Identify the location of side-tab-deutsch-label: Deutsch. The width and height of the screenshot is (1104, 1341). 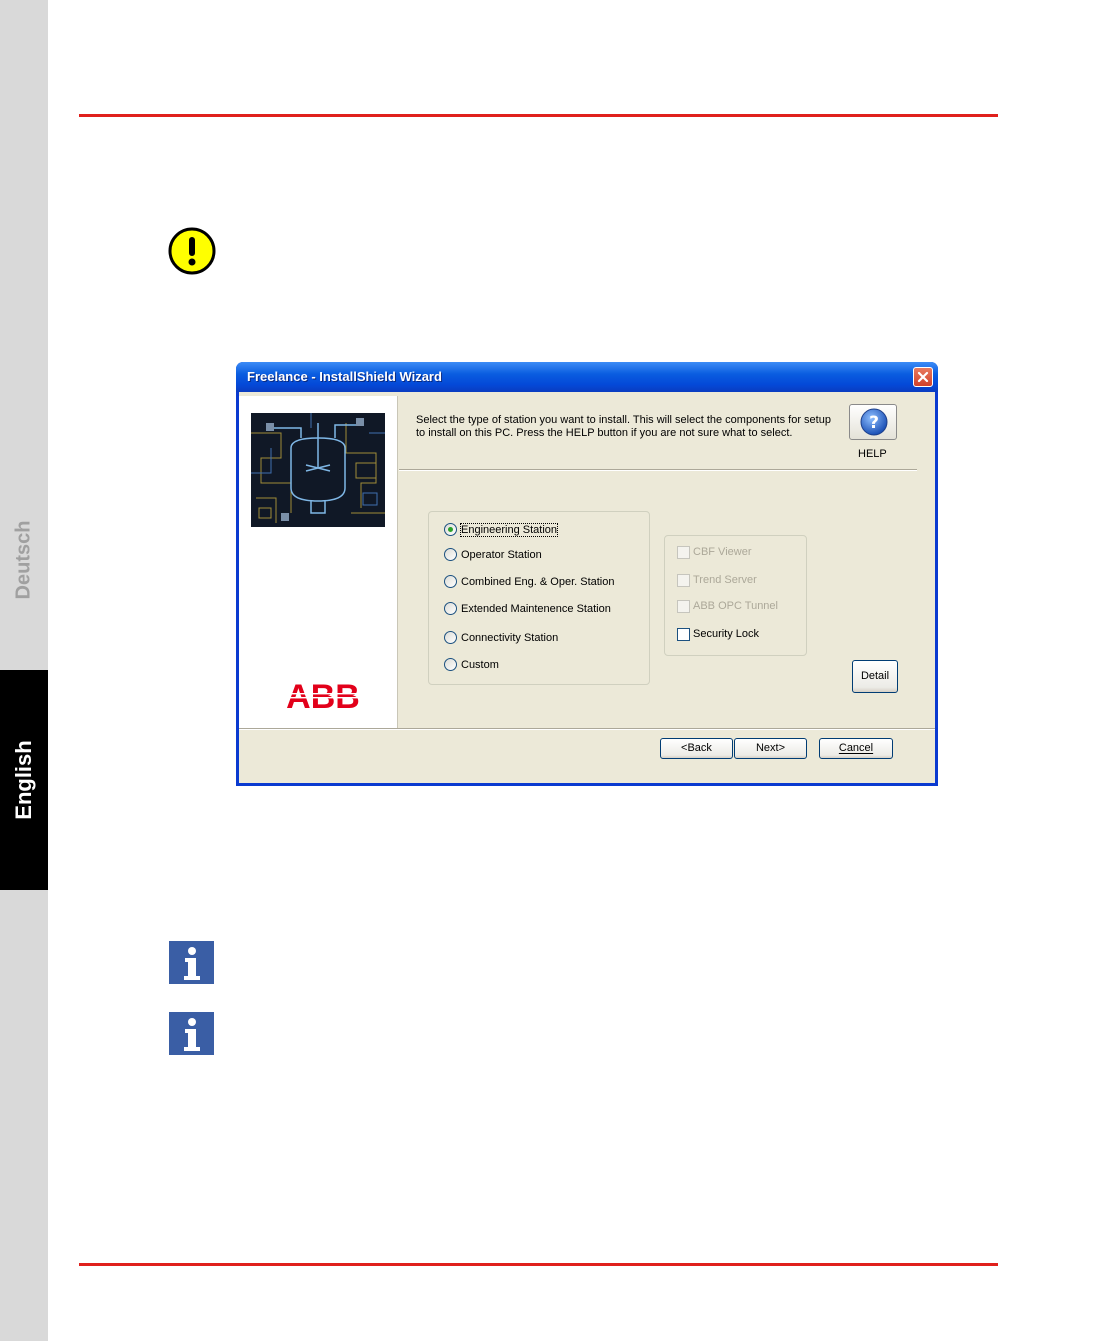
(23, 560).